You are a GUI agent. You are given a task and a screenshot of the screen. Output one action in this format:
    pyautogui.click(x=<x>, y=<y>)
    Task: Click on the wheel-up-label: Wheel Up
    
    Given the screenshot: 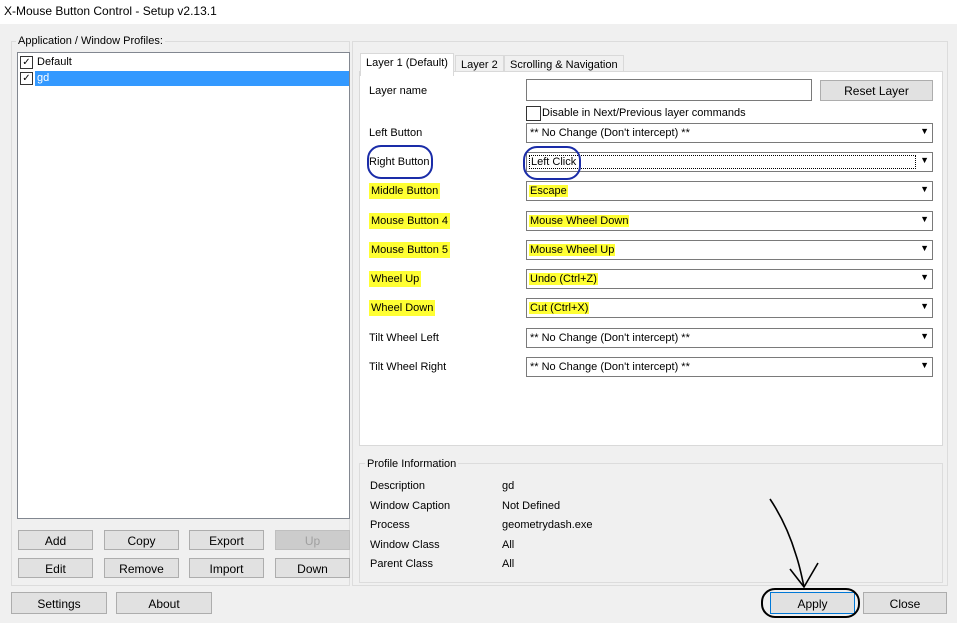 What is the action you would take?
    pyautogui.click(x=395, y=279)
    